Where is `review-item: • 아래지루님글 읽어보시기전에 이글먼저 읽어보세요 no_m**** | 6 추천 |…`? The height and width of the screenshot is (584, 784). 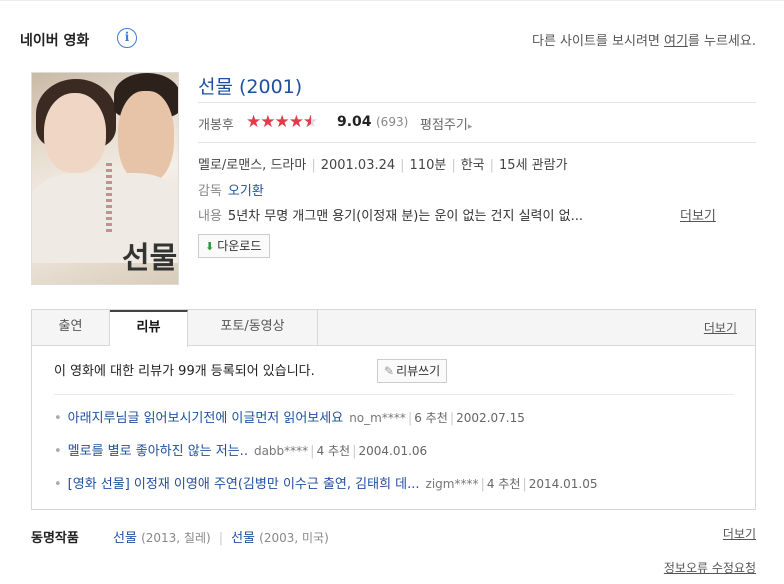 review-item: • 아래지루님글 읽어보시기전에 이글먼저 읽어보세요 no_m**** | 6 추천 |… is located at coordinates (289, 418).